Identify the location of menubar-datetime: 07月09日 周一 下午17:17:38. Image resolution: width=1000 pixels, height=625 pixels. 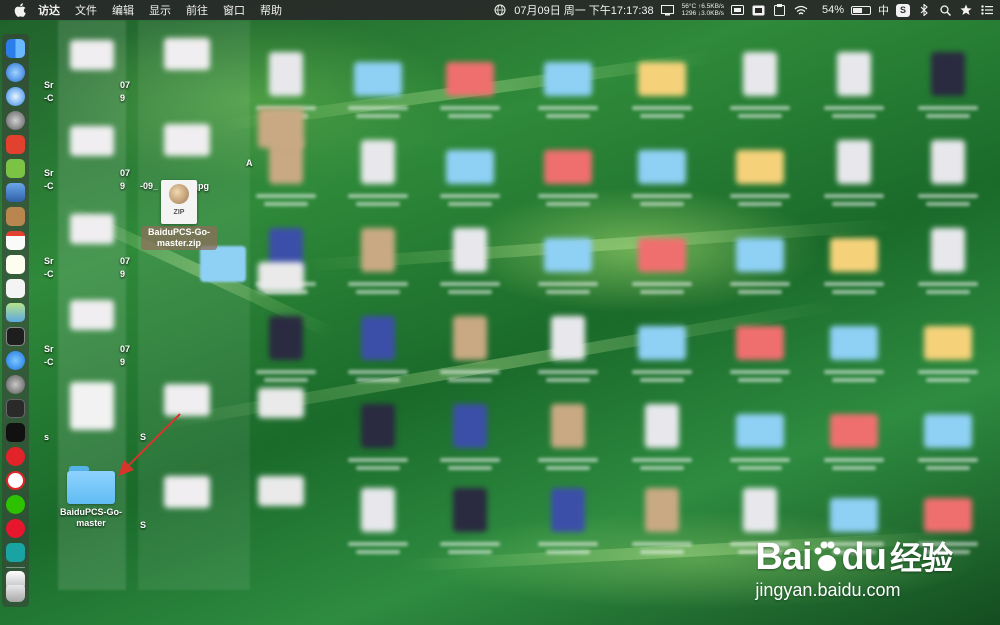
(583, 10).